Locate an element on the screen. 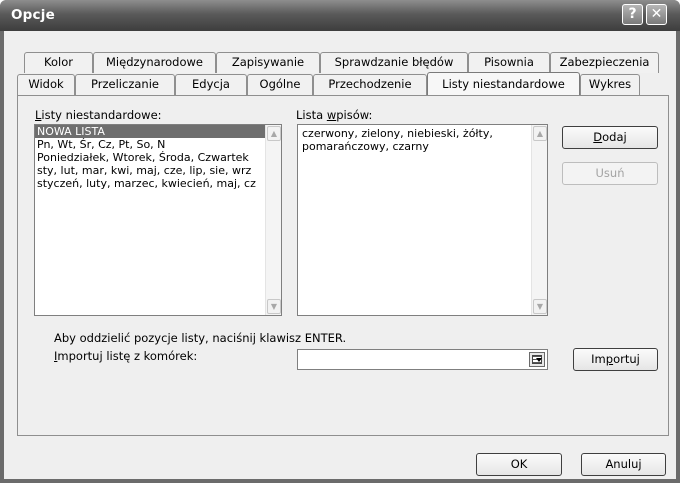 This screenshot has width=688, height=483. close-icon: ✕ is located at coordinates (656, 14).